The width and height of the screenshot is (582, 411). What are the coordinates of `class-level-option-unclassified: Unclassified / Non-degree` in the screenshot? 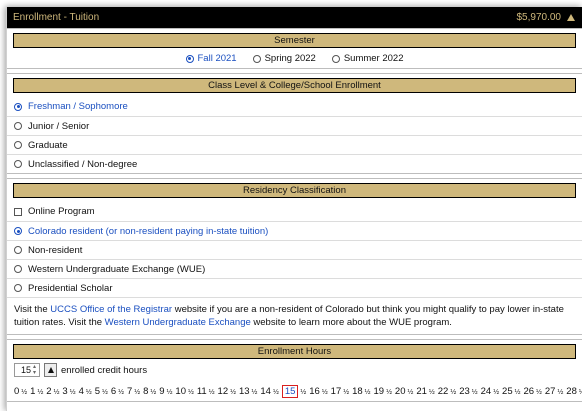 It's located at (294, 163).